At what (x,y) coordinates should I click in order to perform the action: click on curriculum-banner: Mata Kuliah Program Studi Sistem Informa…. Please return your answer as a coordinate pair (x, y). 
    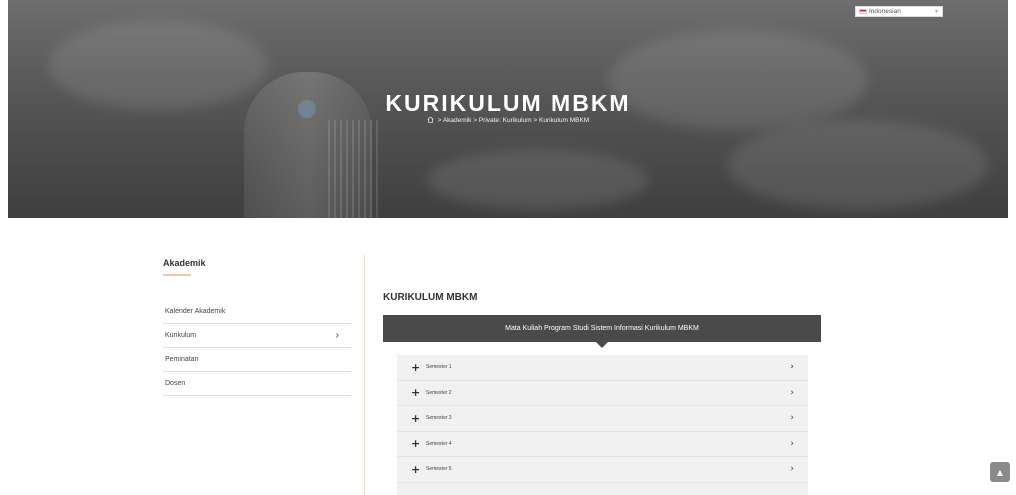
    Looking at the image, I should click on (602, 328).